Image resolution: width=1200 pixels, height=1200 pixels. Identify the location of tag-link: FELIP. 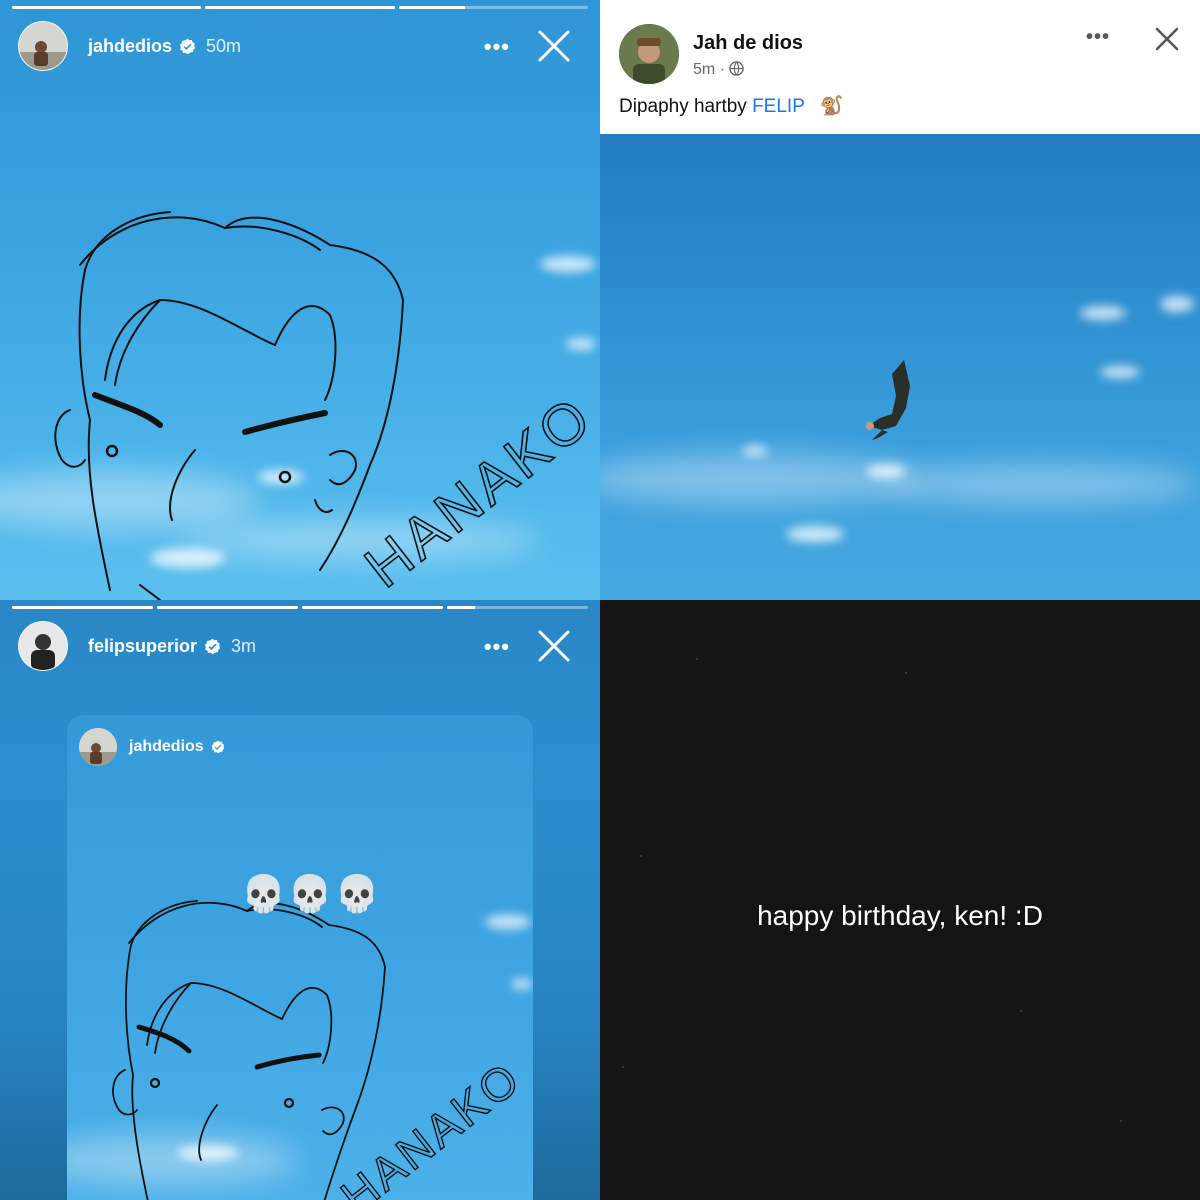
(778, 106).